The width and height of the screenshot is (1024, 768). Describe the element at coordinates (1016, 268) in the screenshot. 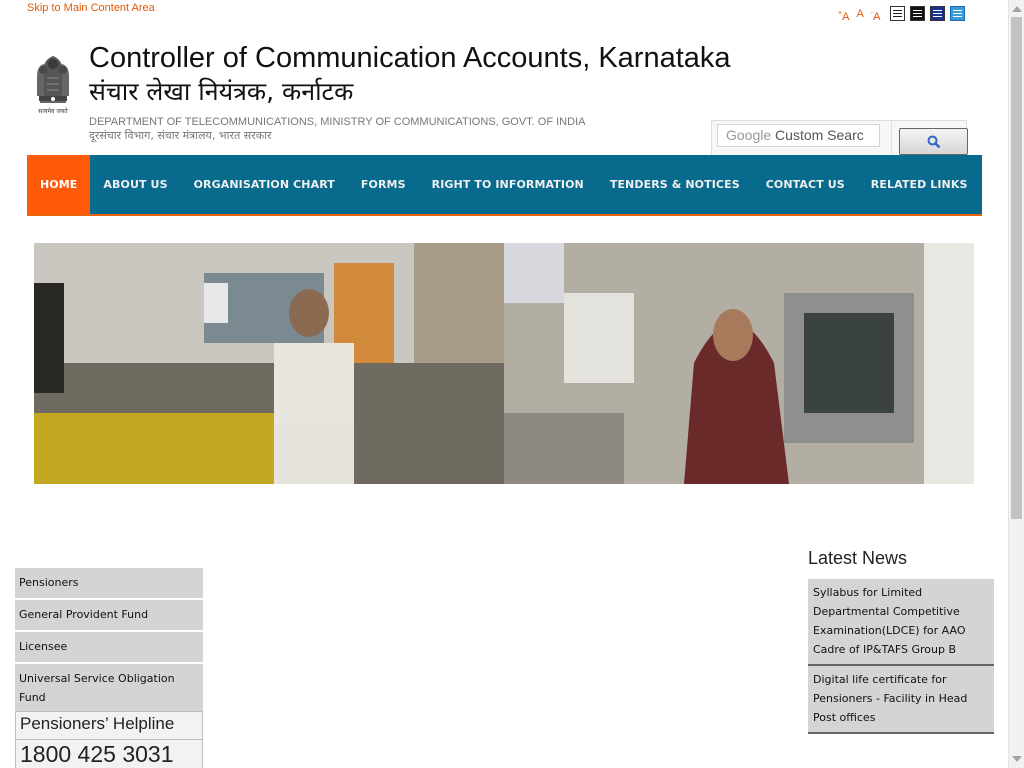

I see `scrollbar-thumb` at that location.